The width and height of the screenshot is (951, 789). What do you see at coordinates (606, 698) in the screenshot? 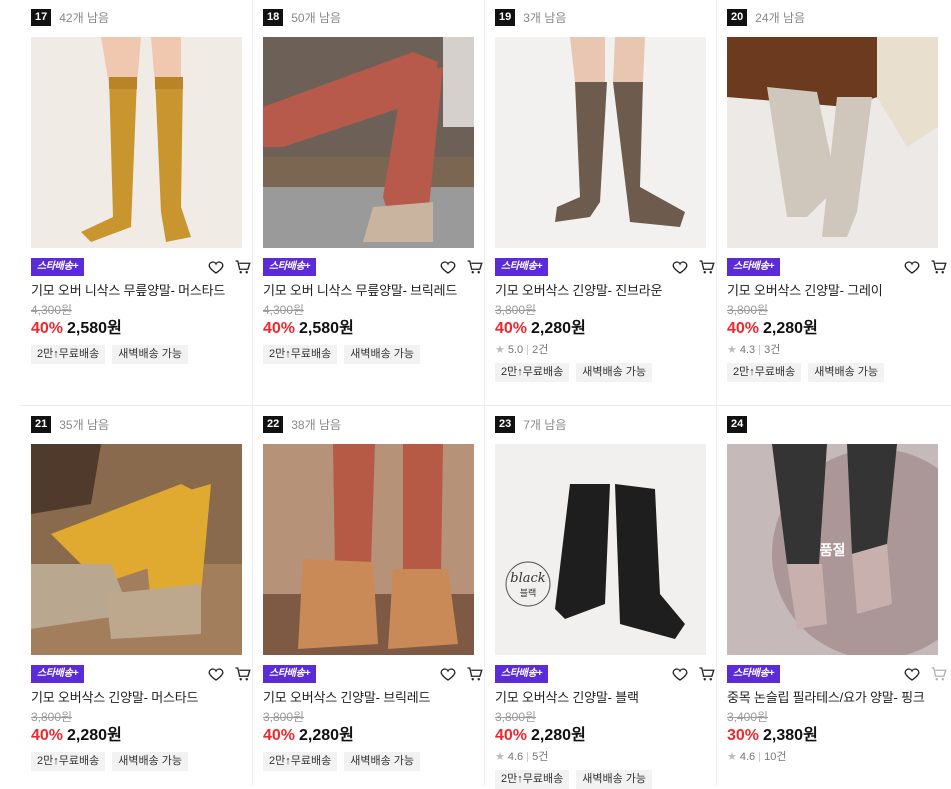
I see `product-title: 기모 오버삭스 긴양말- 블랙` at bounding box center [606, 698].